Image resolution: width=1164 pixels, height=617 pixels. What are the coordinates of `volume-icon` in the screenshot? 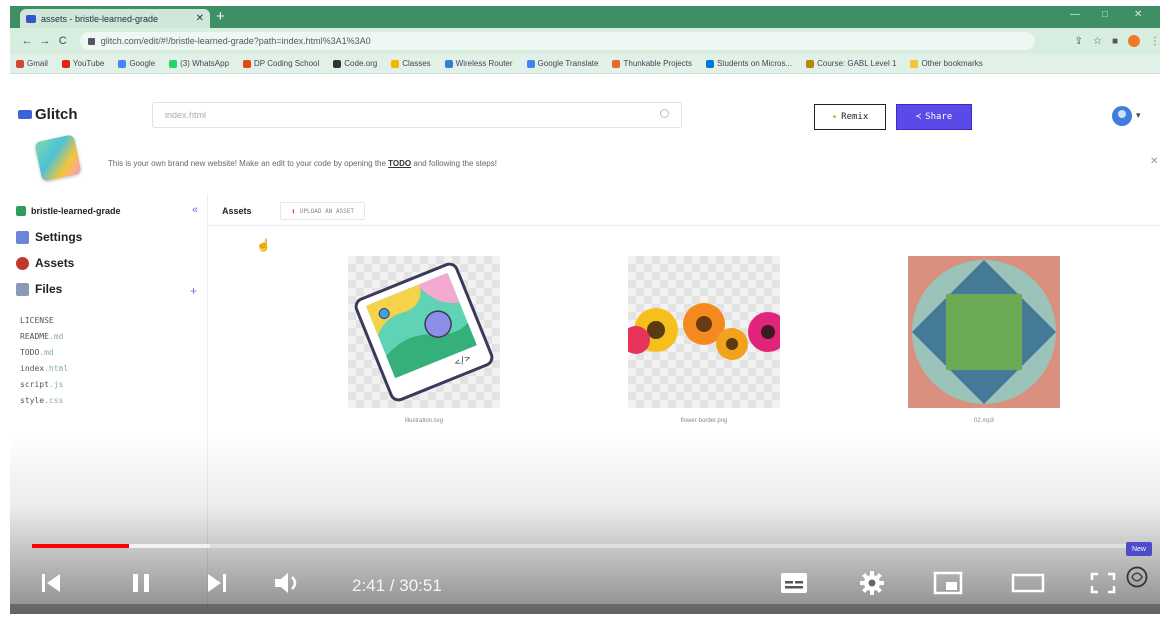 It's located at (287, 583).